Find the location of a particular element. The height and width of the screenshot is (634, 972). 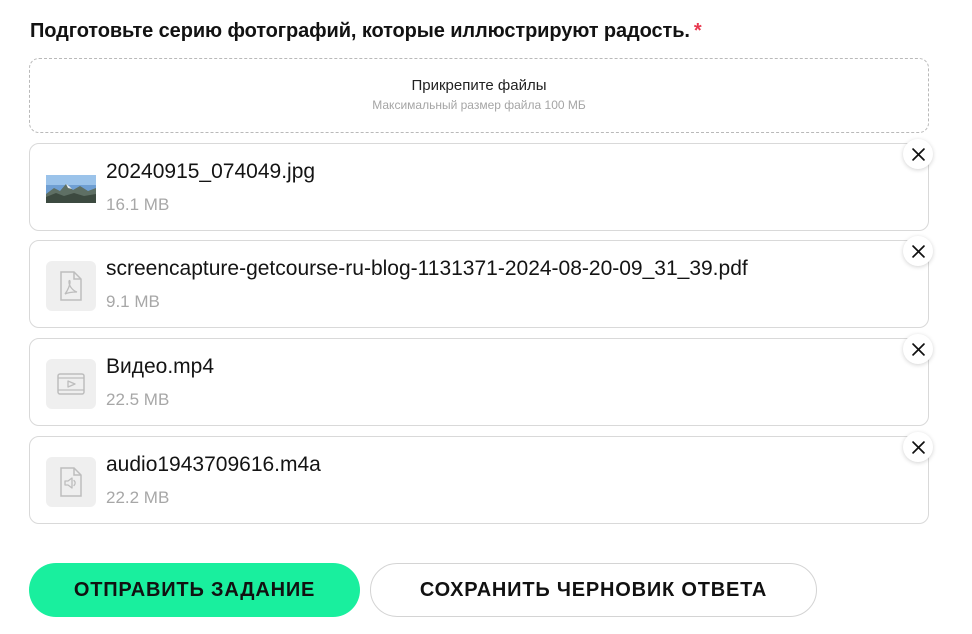

save-draft-button: СОХРАНИТЬ ЧЕРНОВИК ОТВЕТА is located at coordinates (593, 590).